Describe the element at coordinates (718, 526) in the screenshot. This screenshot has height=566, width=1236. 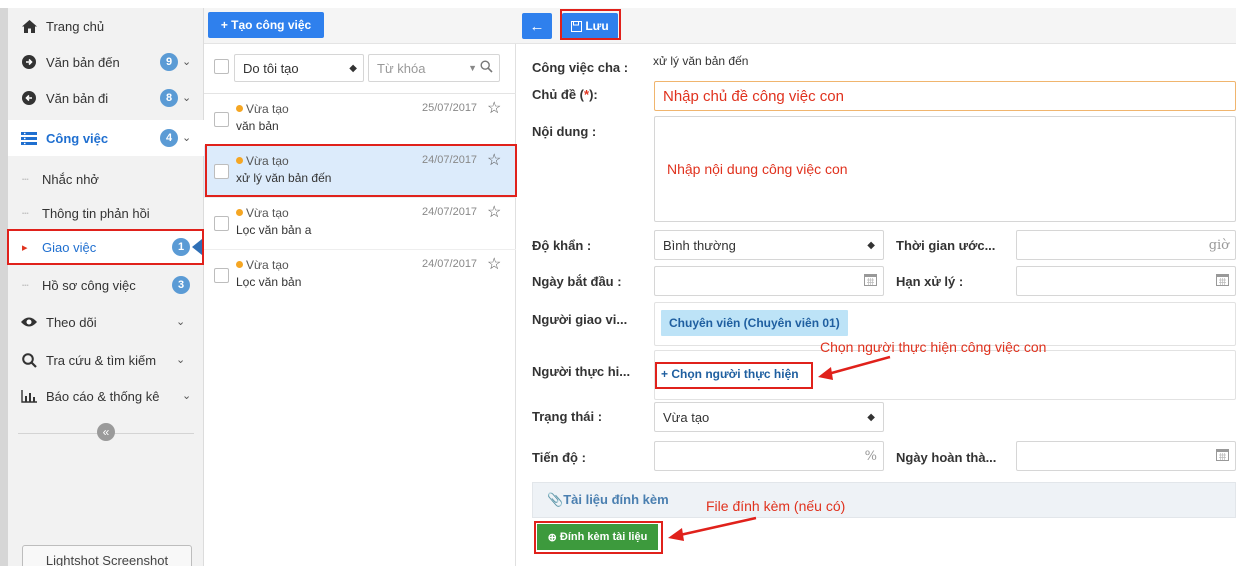
I see `arrow-to-attach` at that location.